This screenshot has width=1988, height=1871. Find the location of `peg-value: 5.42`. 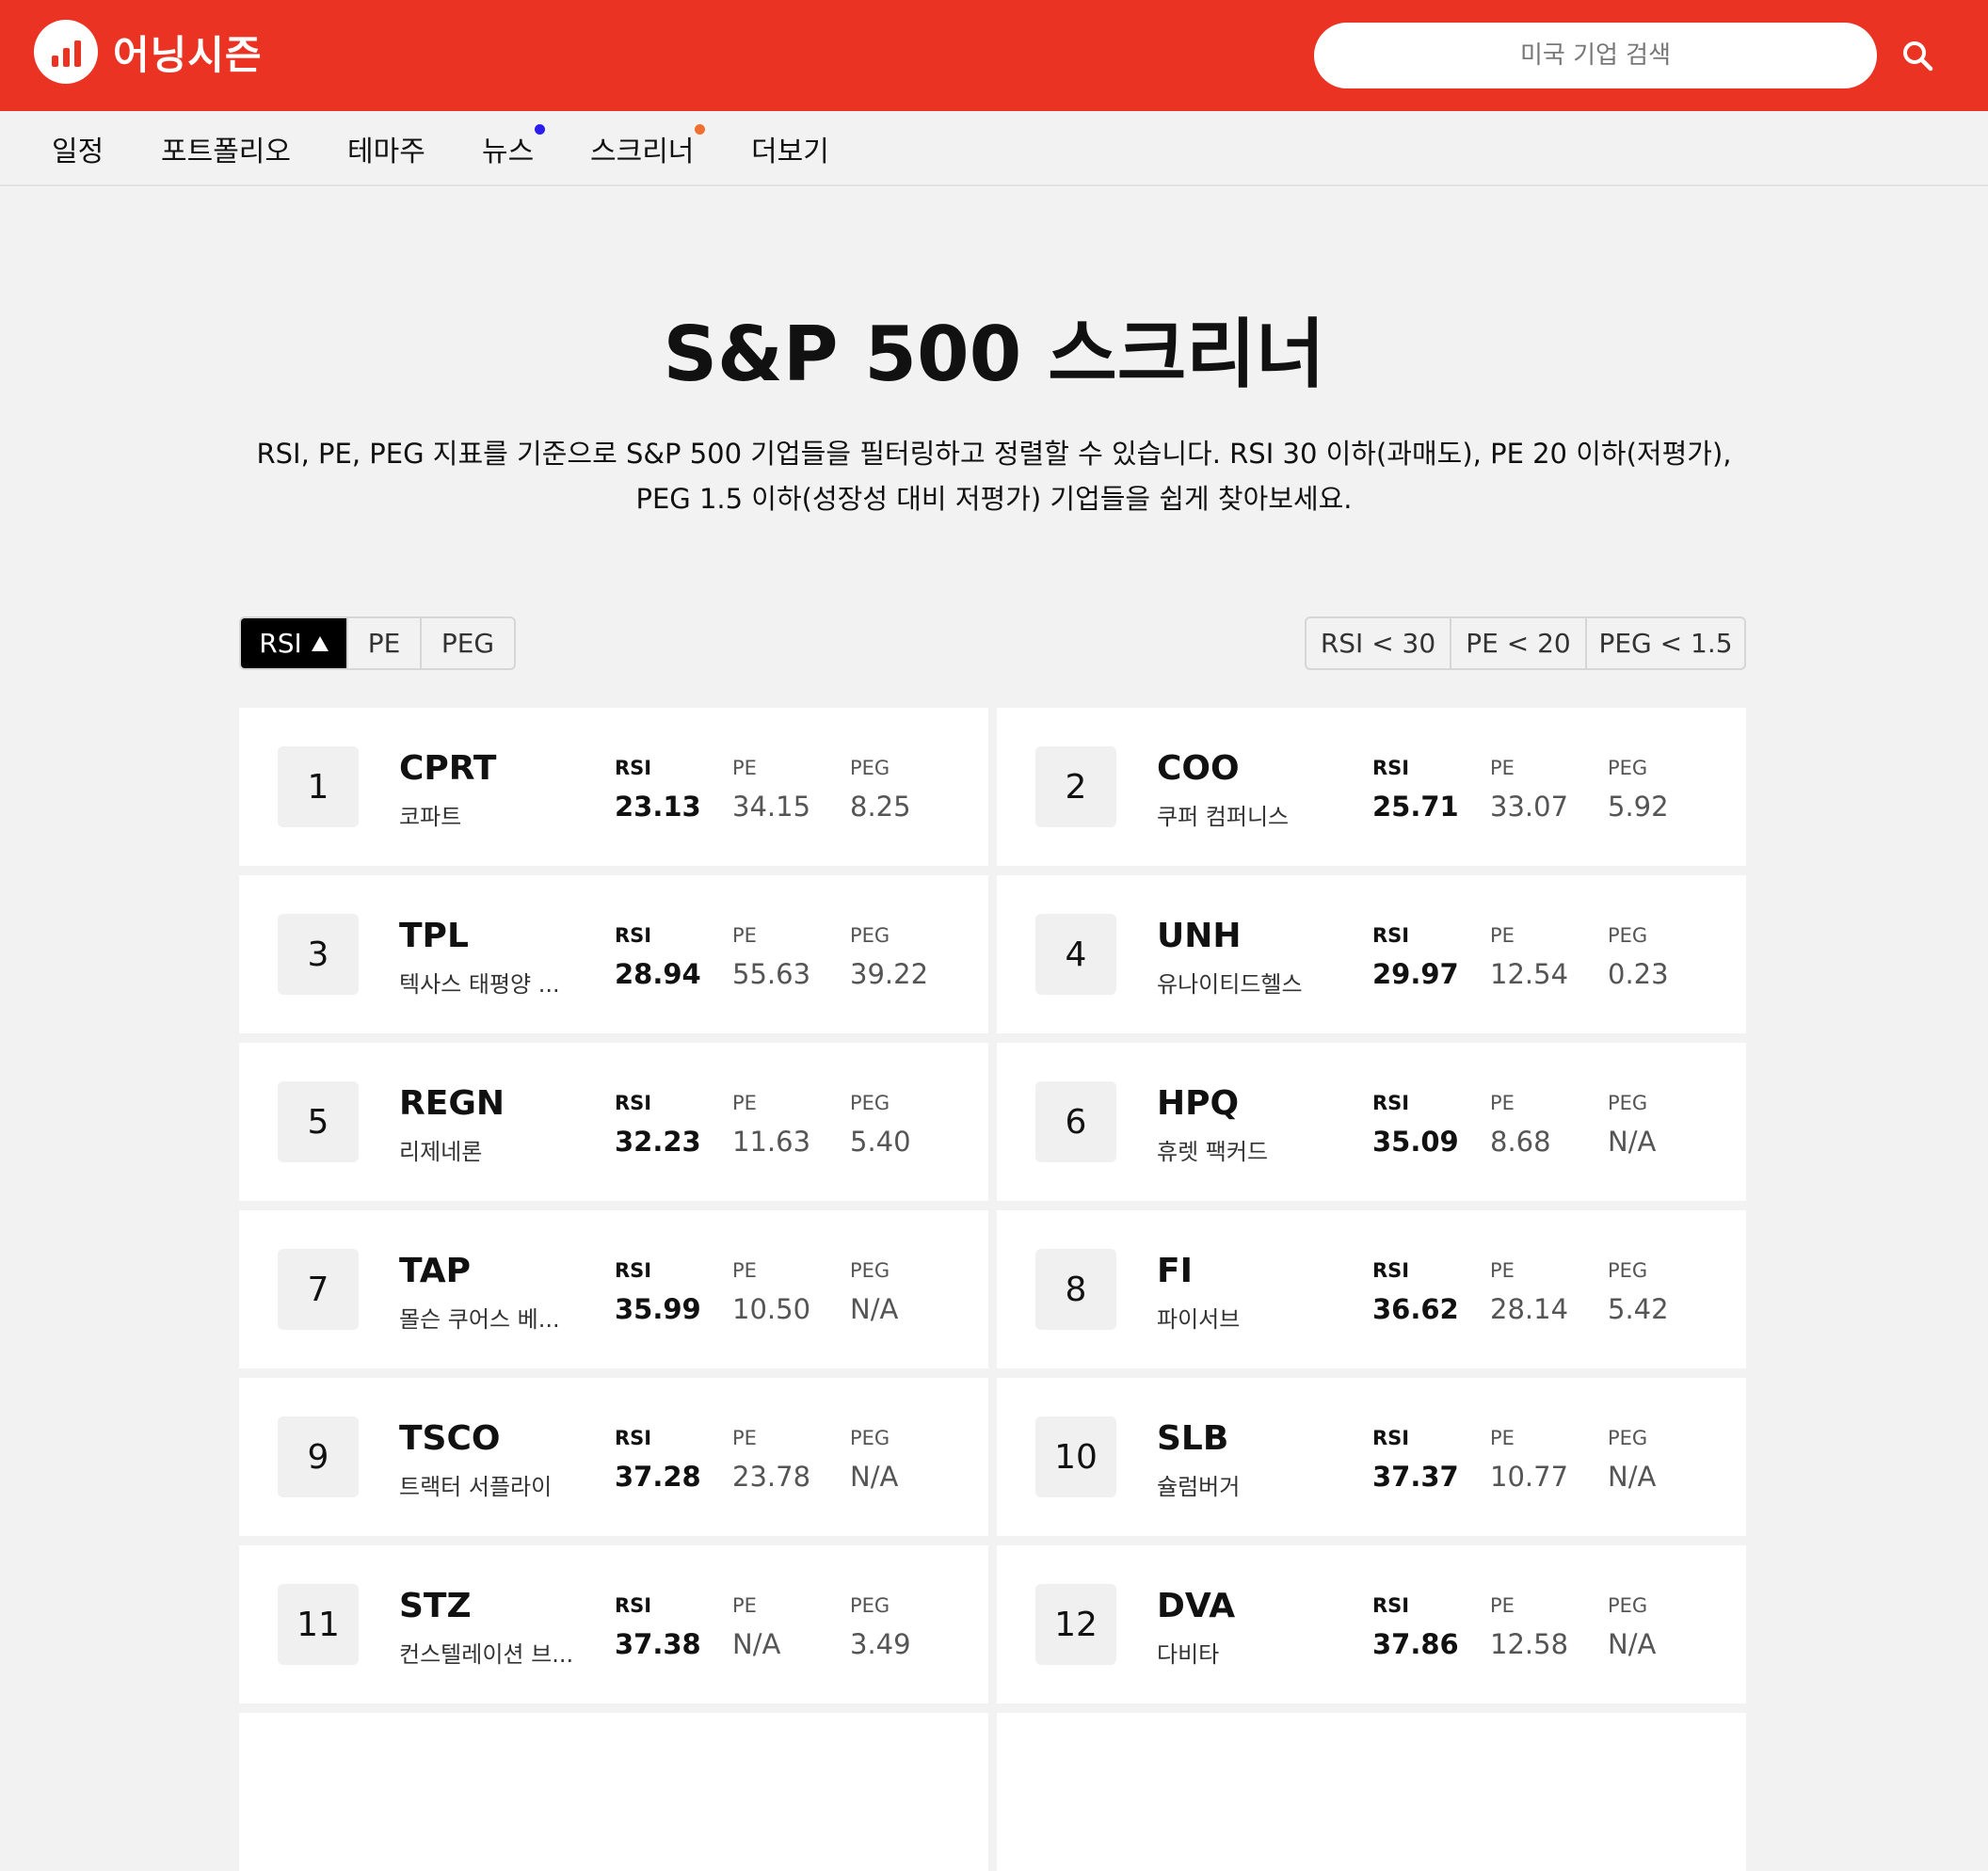

peg-value: 5.42 is located at coordinates (1638, 1309).